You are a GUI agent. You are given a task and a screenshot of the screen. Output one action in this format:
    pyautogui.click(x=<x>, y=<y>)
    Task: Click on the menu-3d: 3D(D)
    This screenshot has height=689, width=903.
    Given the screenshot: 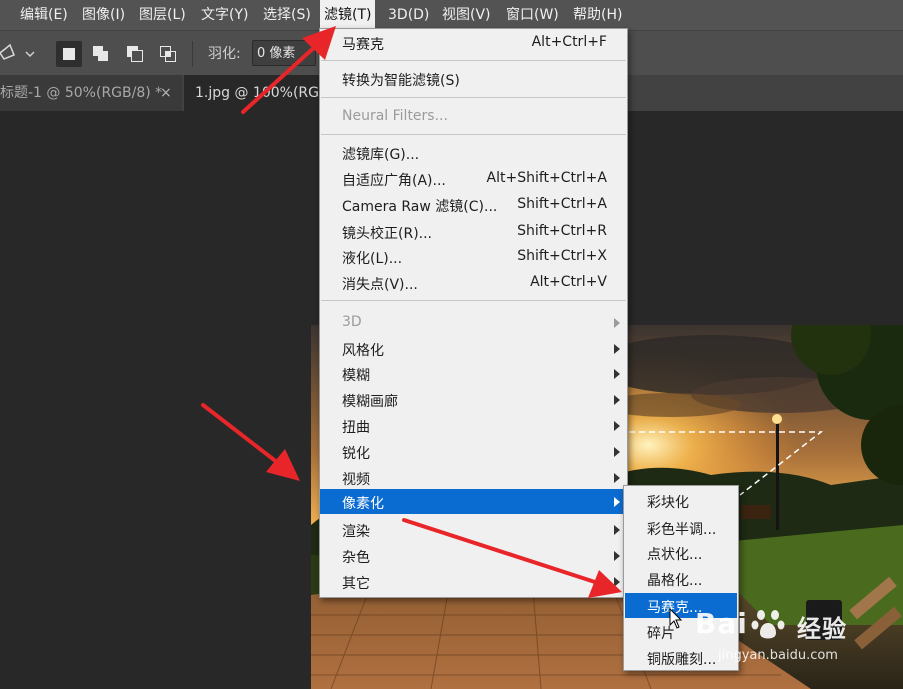 What is the action you would take?
    pyautogui.click(x=408, y=15)
    